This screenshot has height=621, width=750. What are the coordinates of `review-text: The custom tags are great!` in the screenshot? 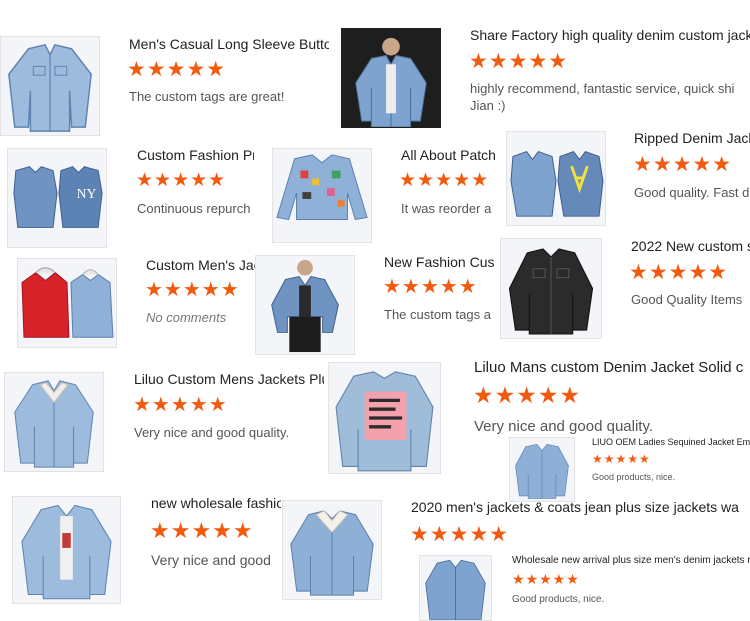 It's located at (207, 96).